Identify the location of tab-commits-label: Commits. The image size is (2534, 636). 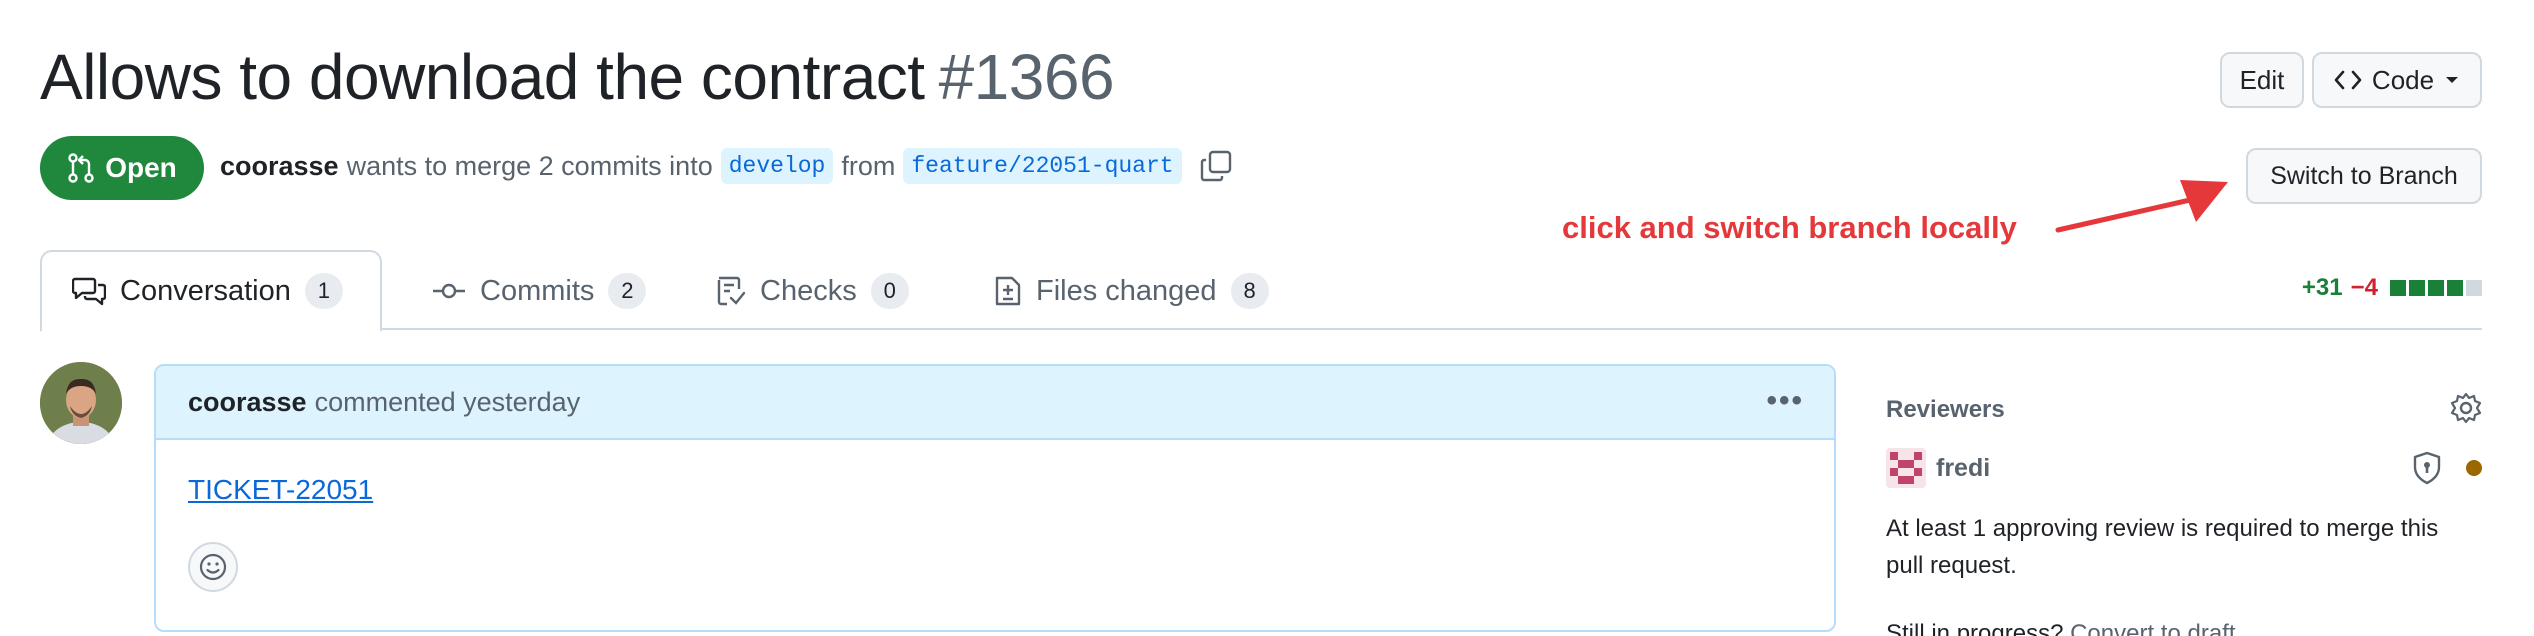
(537, 290).